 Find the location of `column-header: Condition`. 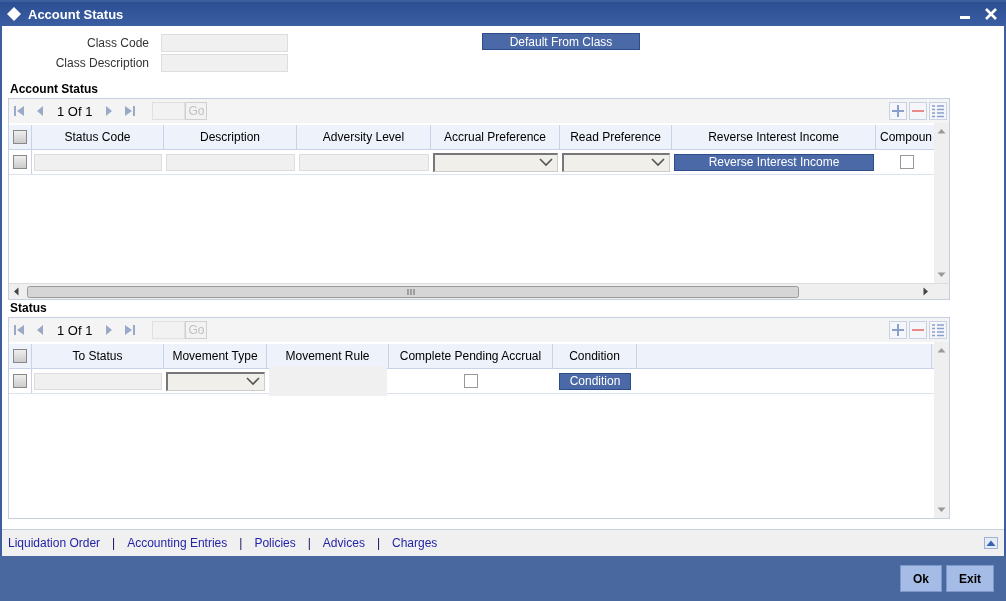

column-header: Condition is located at coordinates (595, 356).